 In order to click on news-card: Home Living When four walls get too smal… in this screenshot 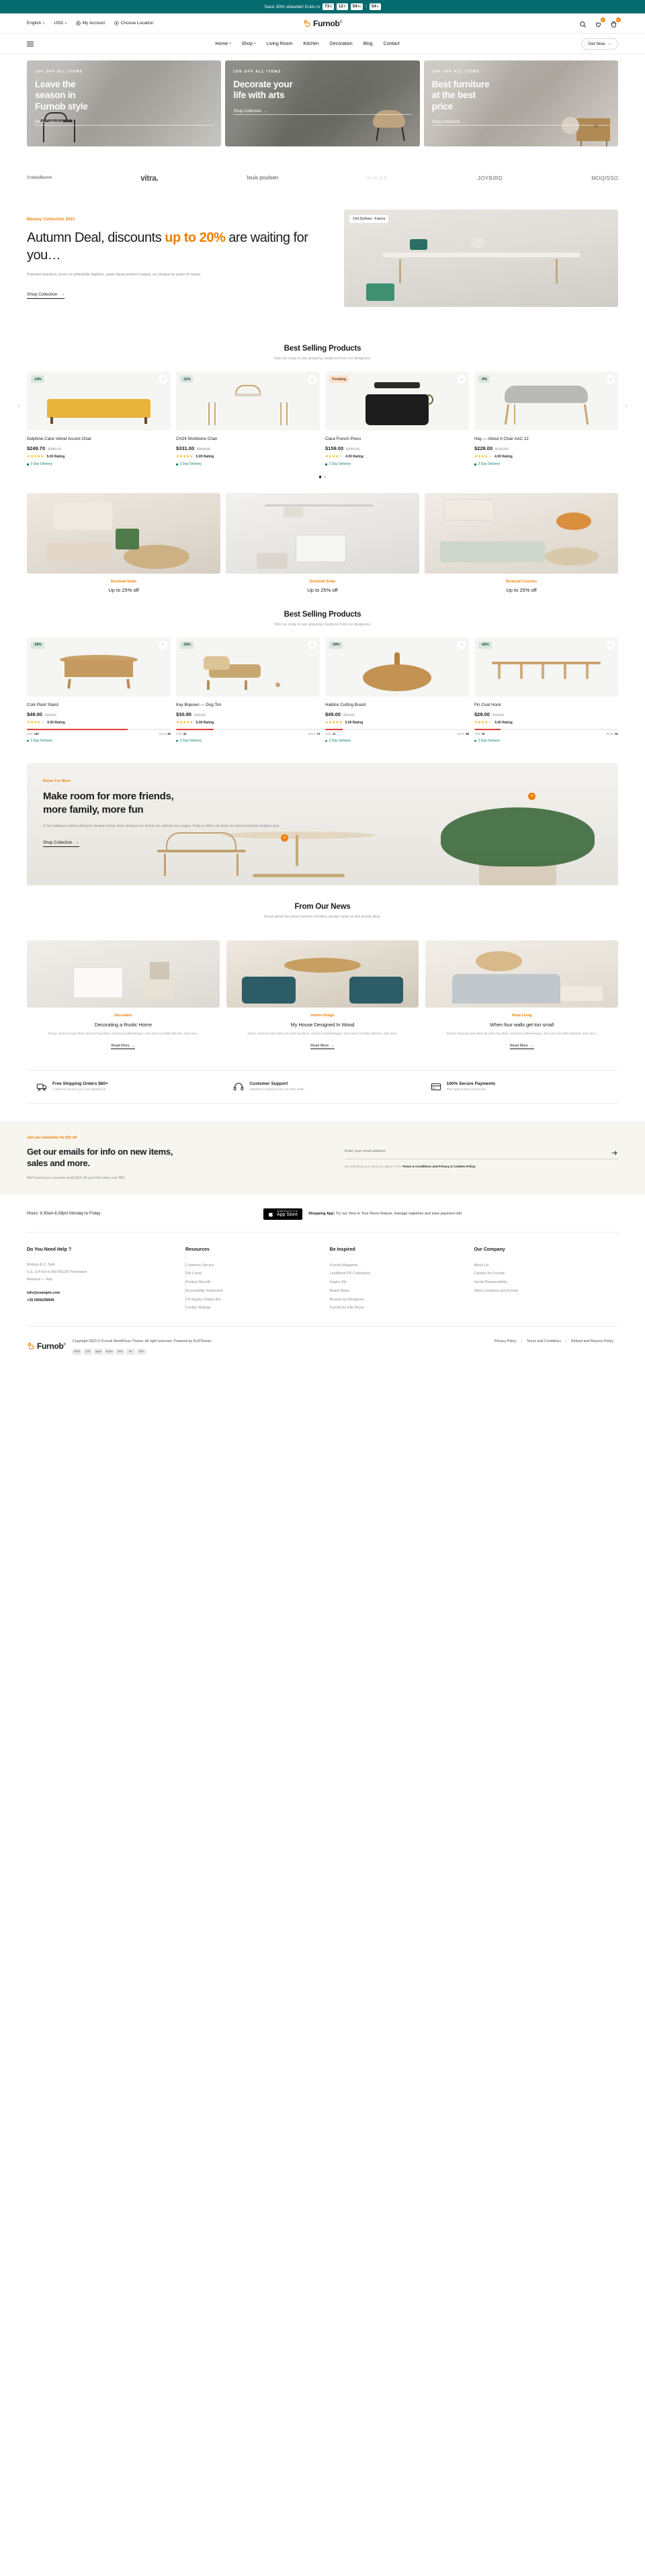, I will do `click(522, 995)`.